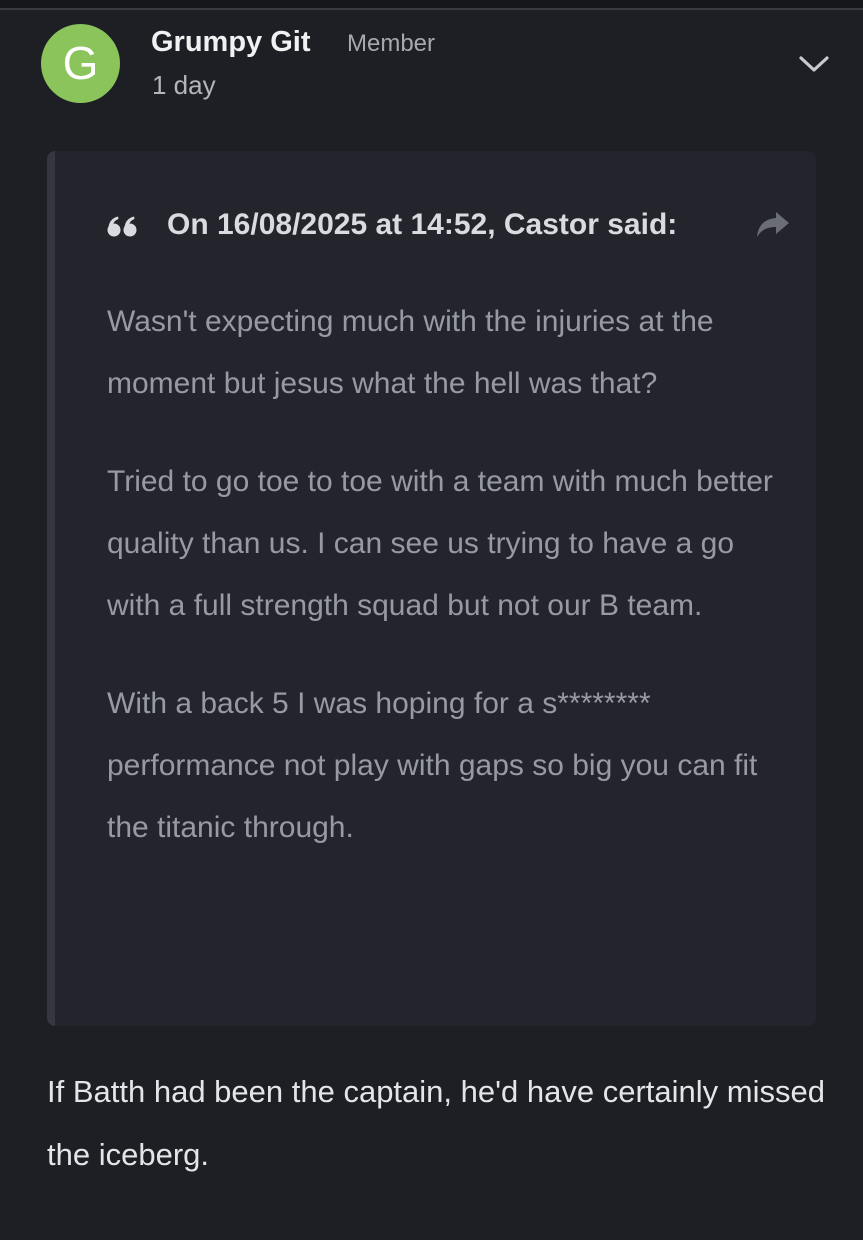 Image resolution: width=863 pixels, height=1240 pixels. Describe the element at coordinates (122, 226) in the screenshot. I see `quote-marks-icon` at that location.